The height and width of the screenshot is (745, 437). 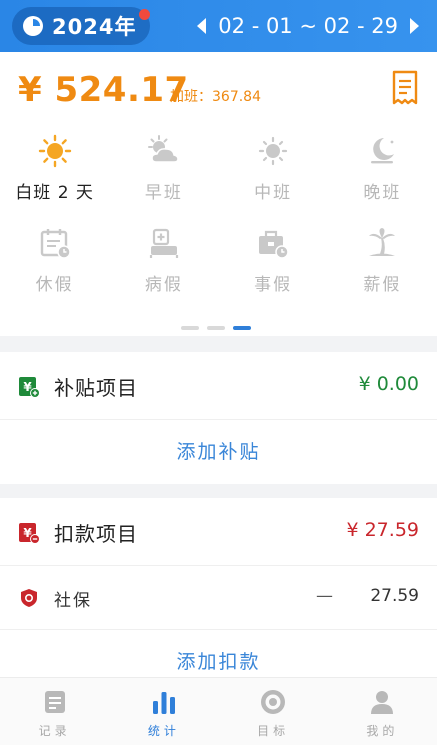 What do you see at coordinates (273, 270) in the screenshot?
I see `shift-personal: 事假` at bounding box center [273, 270].